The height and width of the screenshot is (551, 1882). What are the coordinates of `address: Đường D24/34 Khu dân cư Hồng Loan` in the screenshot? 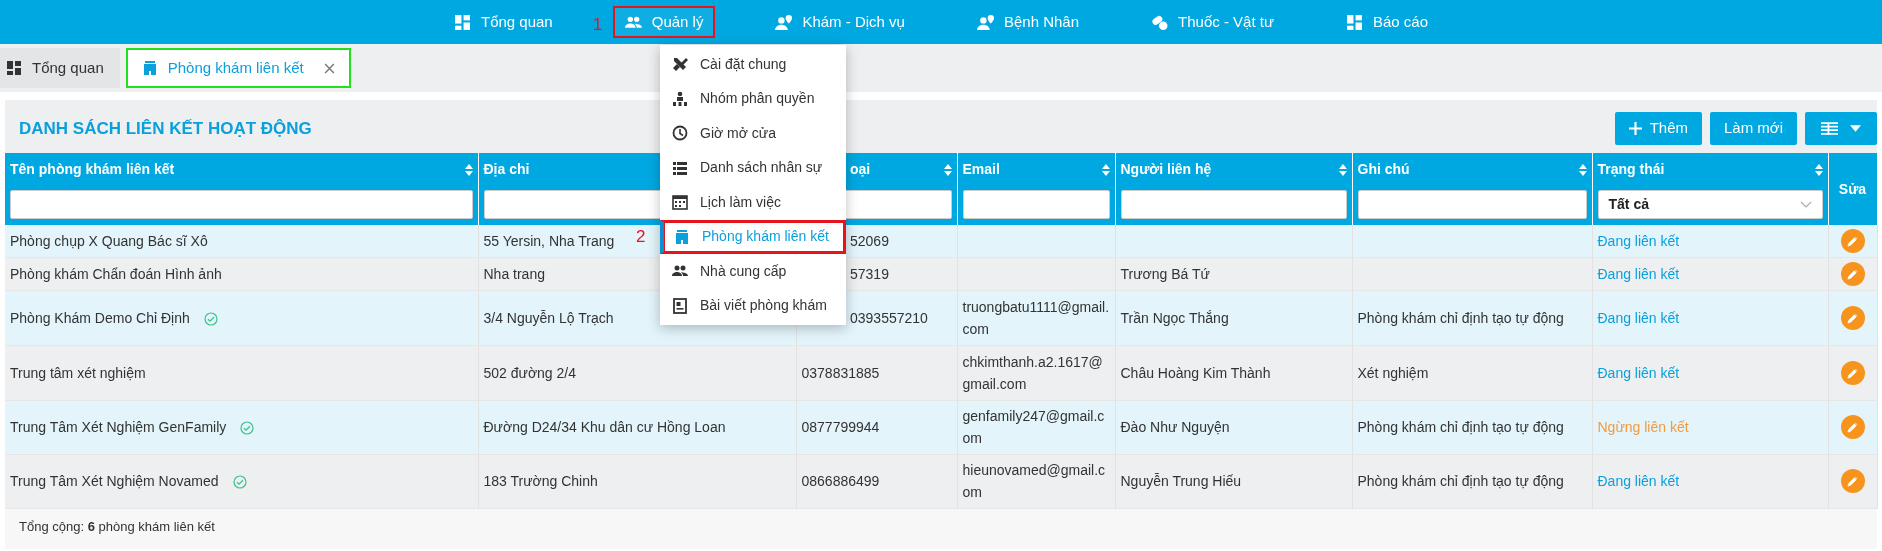 It's located at (604, 427).